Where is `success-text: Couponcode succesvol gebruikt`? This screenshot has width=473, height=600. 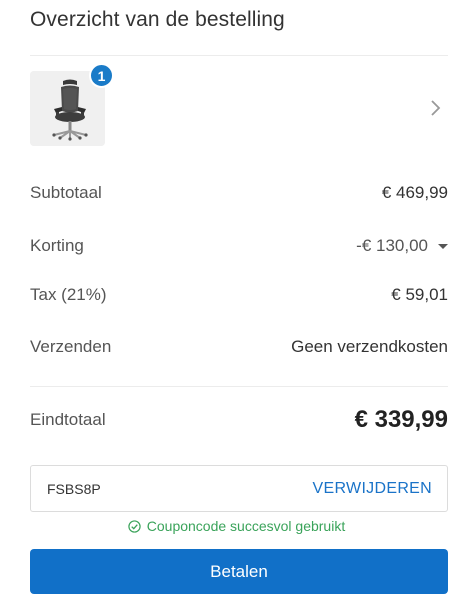
success-text: Couponcode succesvol gebruikt is located at coordinates (246, 526).